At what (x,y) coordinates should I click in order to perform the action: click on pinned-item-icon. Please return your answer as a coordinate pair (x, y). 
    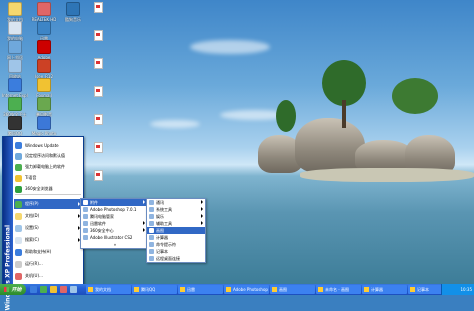
    Looking at the image, I should click on (18, 145).